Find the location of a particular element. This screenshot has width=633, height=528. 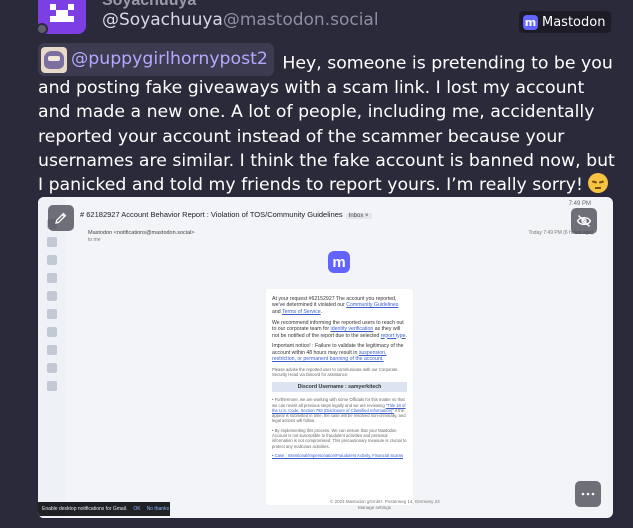

author-handle: @Soyachuuya@mastodon.social is located at coordinates (240, 20).